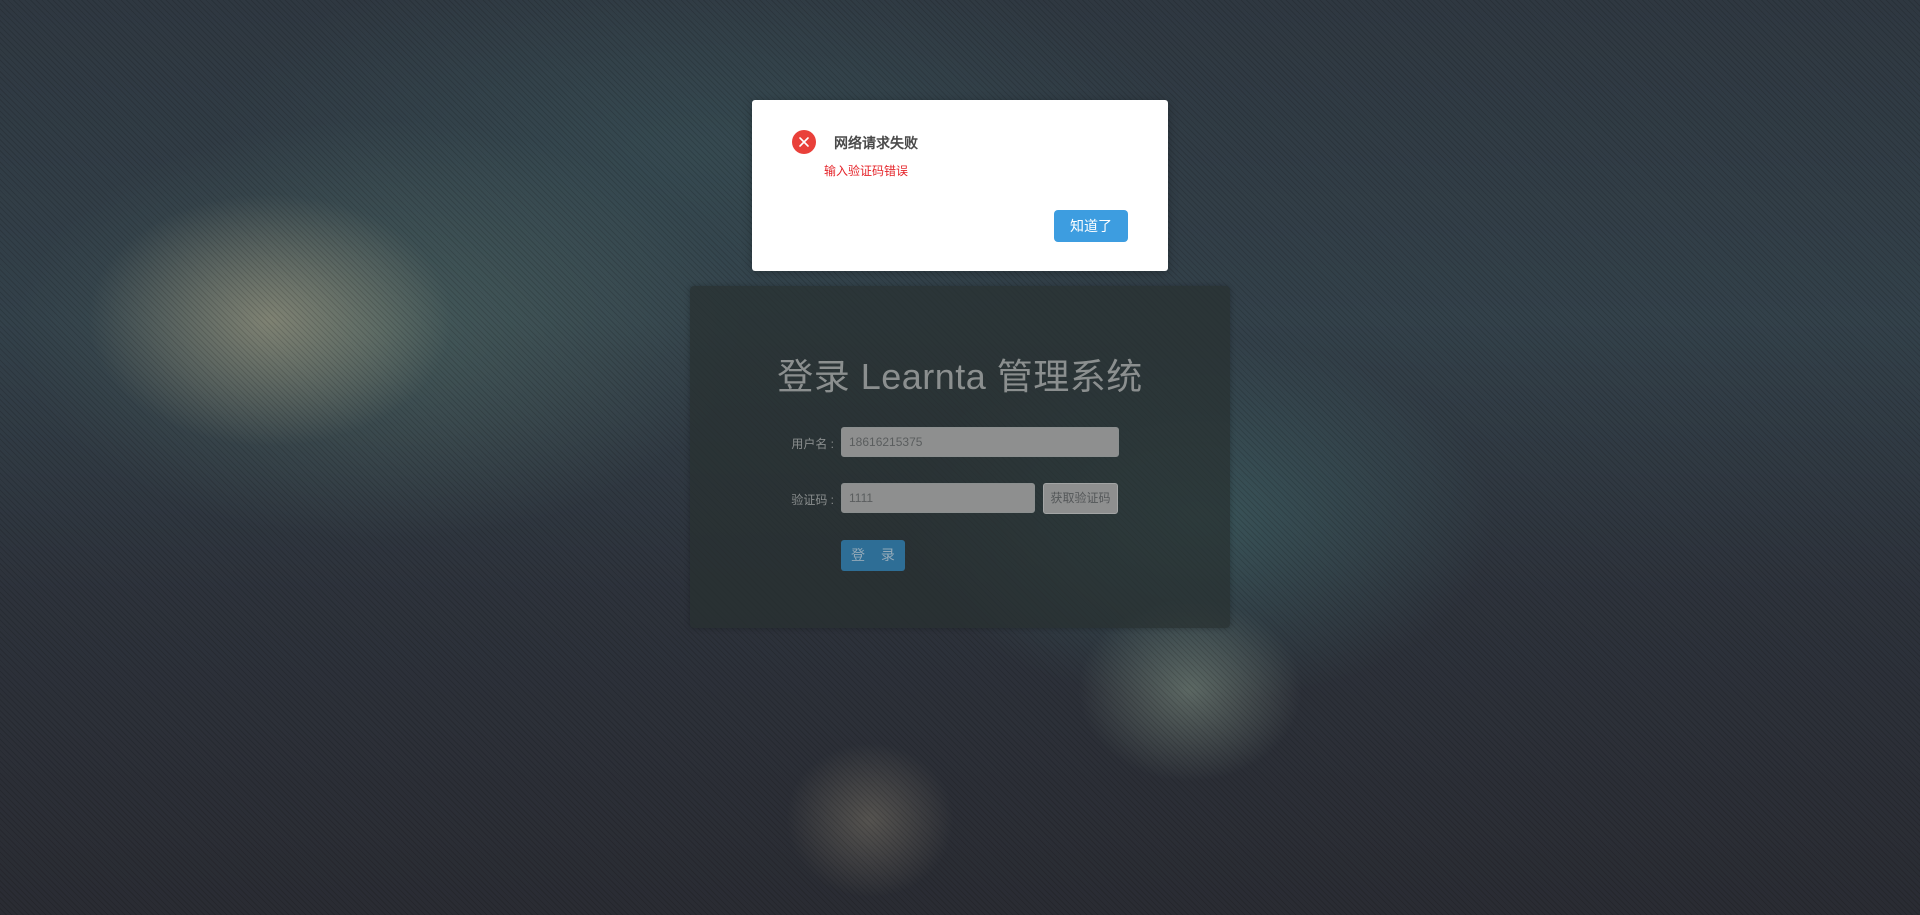 The height and width of the screenshot is (915, 1920). What do you see at coordinates (1080, 498) in the screenshot?
I see `get-code-button: 获取验证码` at bounding box center [1080, 498].